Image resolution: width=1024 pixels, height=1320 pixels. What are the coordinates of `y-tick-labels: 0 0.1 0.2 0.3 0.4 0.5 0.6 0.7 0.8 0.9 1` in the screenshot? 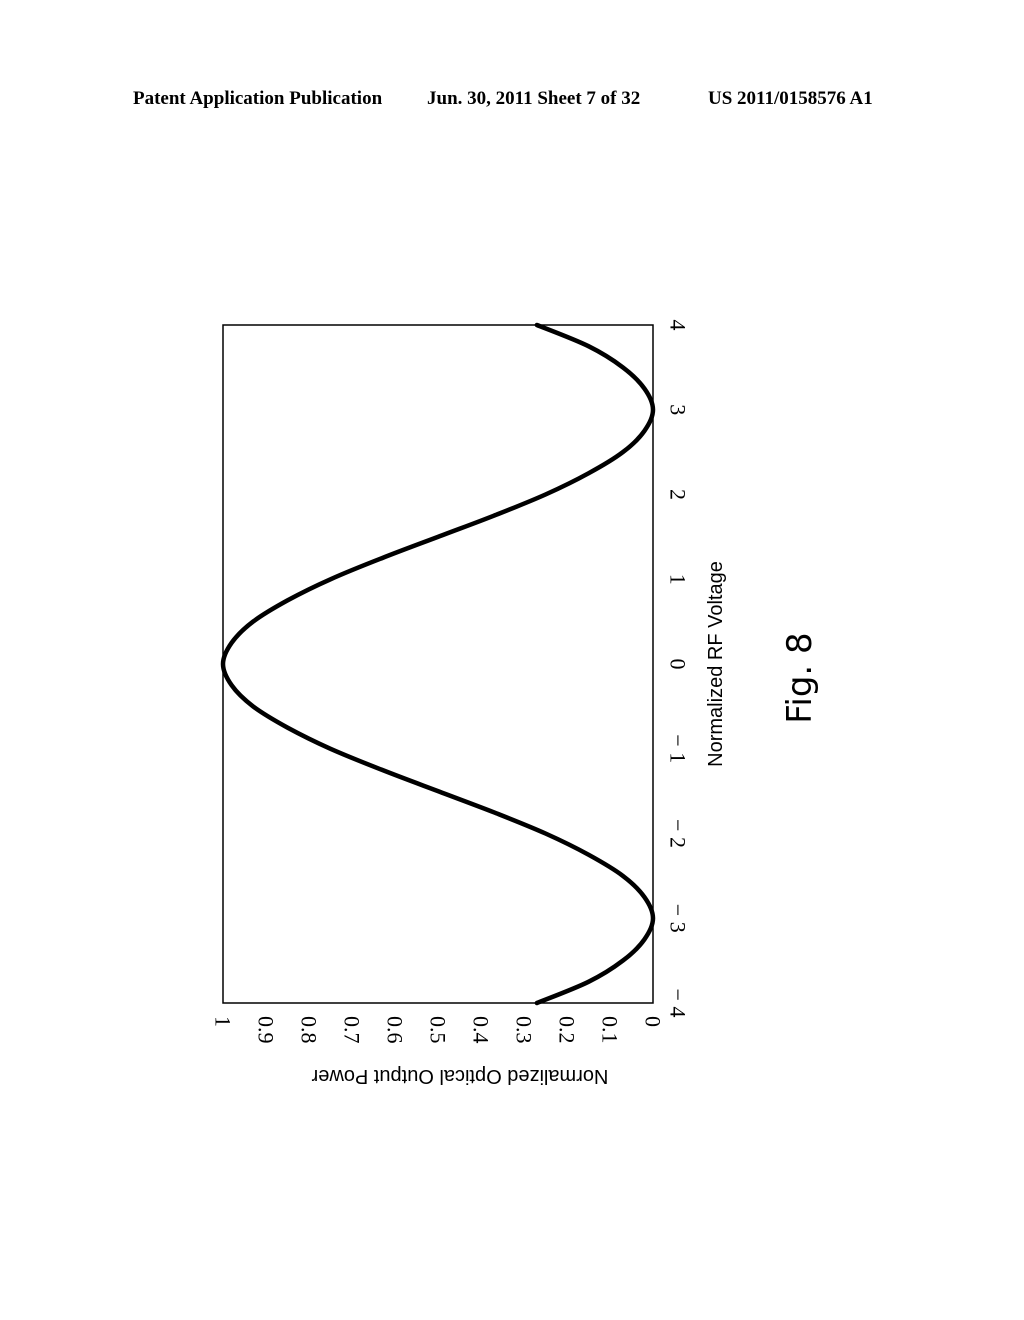 It's located at (438, 1030).